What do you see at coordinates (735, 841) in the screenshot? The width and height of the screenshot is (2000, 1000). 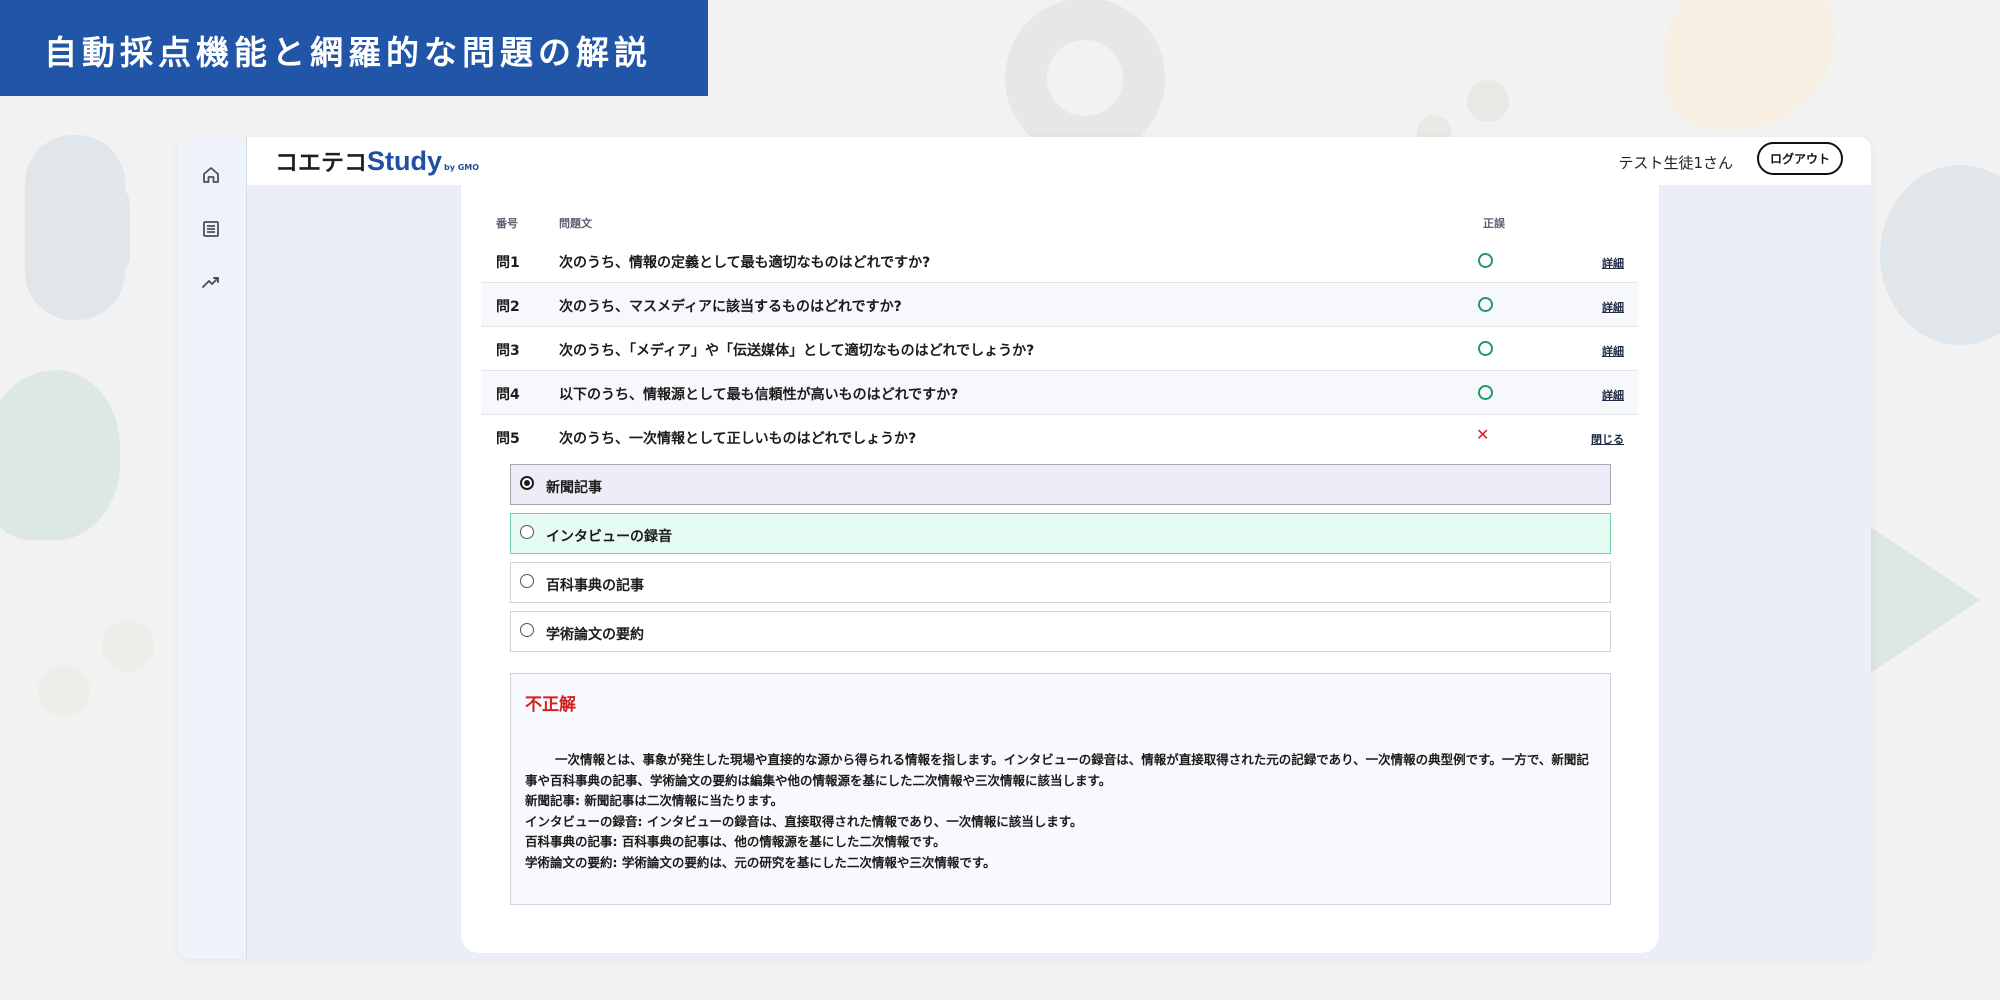 I see `explanation-line: 百科事典の記事: 百科事典の記事は、他の情報源を基にした二次情報です。` at bounding box center [735, 841].